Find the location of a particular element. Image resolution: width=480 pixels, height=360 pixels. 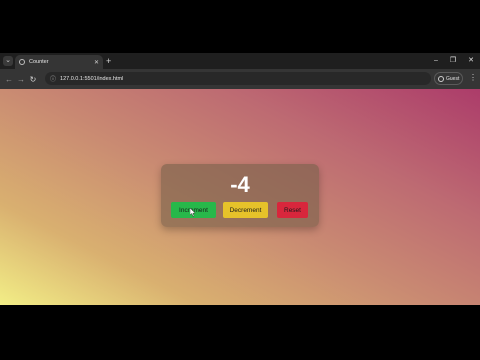

forward-arrow-icon: → is located at coordinates (21, 79).